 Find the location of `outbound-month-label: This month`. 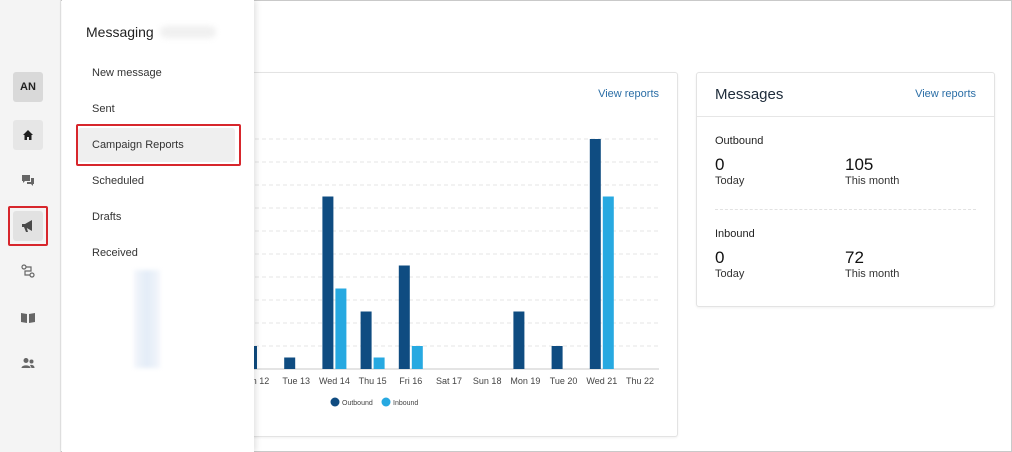

outbound-month-label: This month is located at coordinates (872, 181).